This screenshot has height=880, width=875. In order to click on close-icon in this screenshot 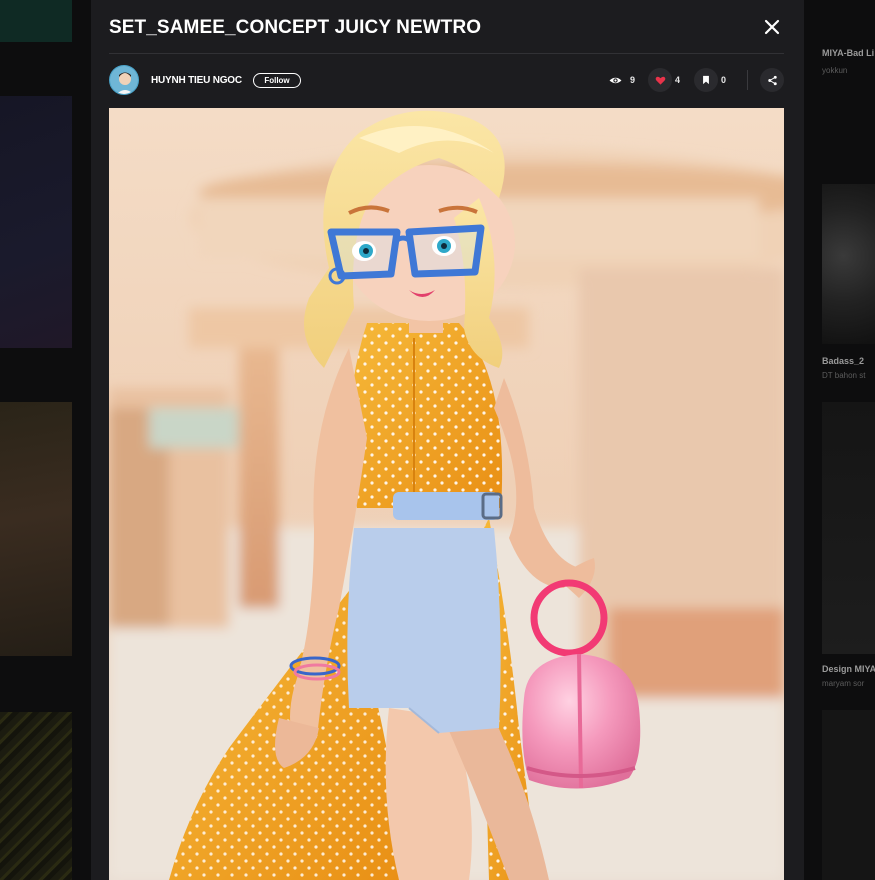, I will do `click(772, 27)`.